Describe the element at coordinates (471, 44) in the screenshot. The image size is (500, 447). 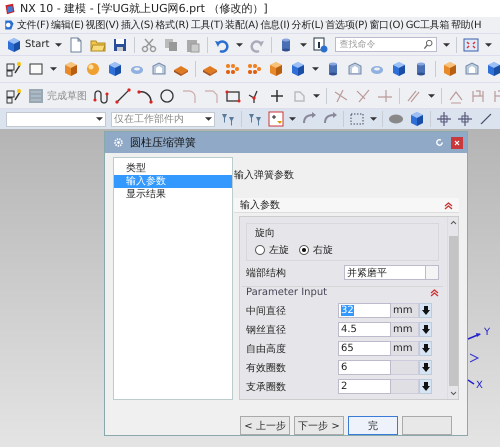
I see `fit-view-icon` at that location.